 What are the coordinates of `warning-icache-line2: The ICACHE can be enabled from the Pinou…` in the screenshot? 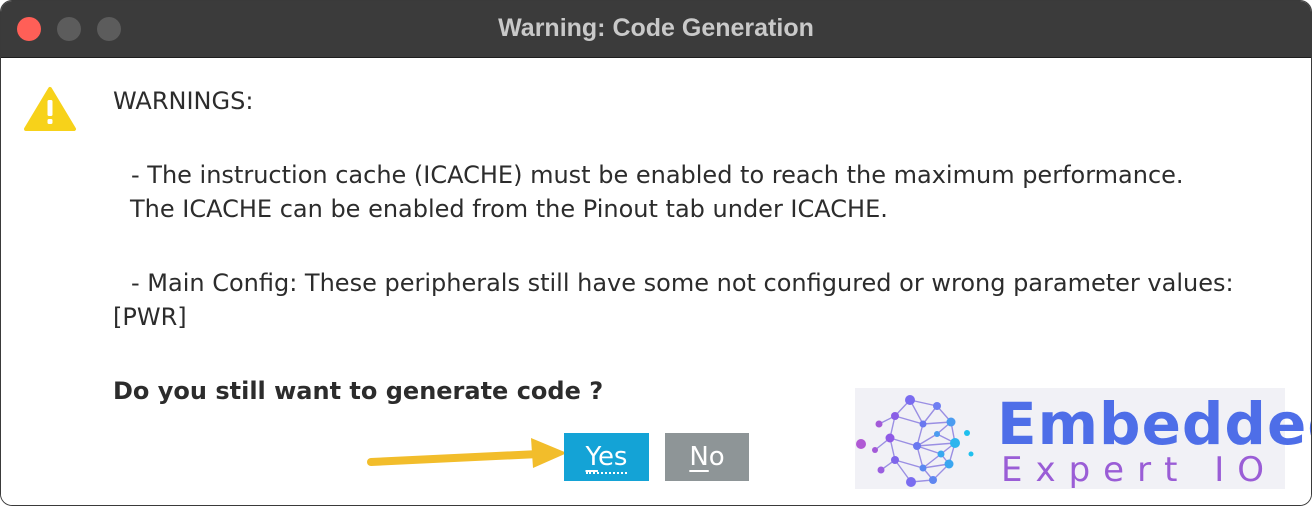 It's located at (509, 209).